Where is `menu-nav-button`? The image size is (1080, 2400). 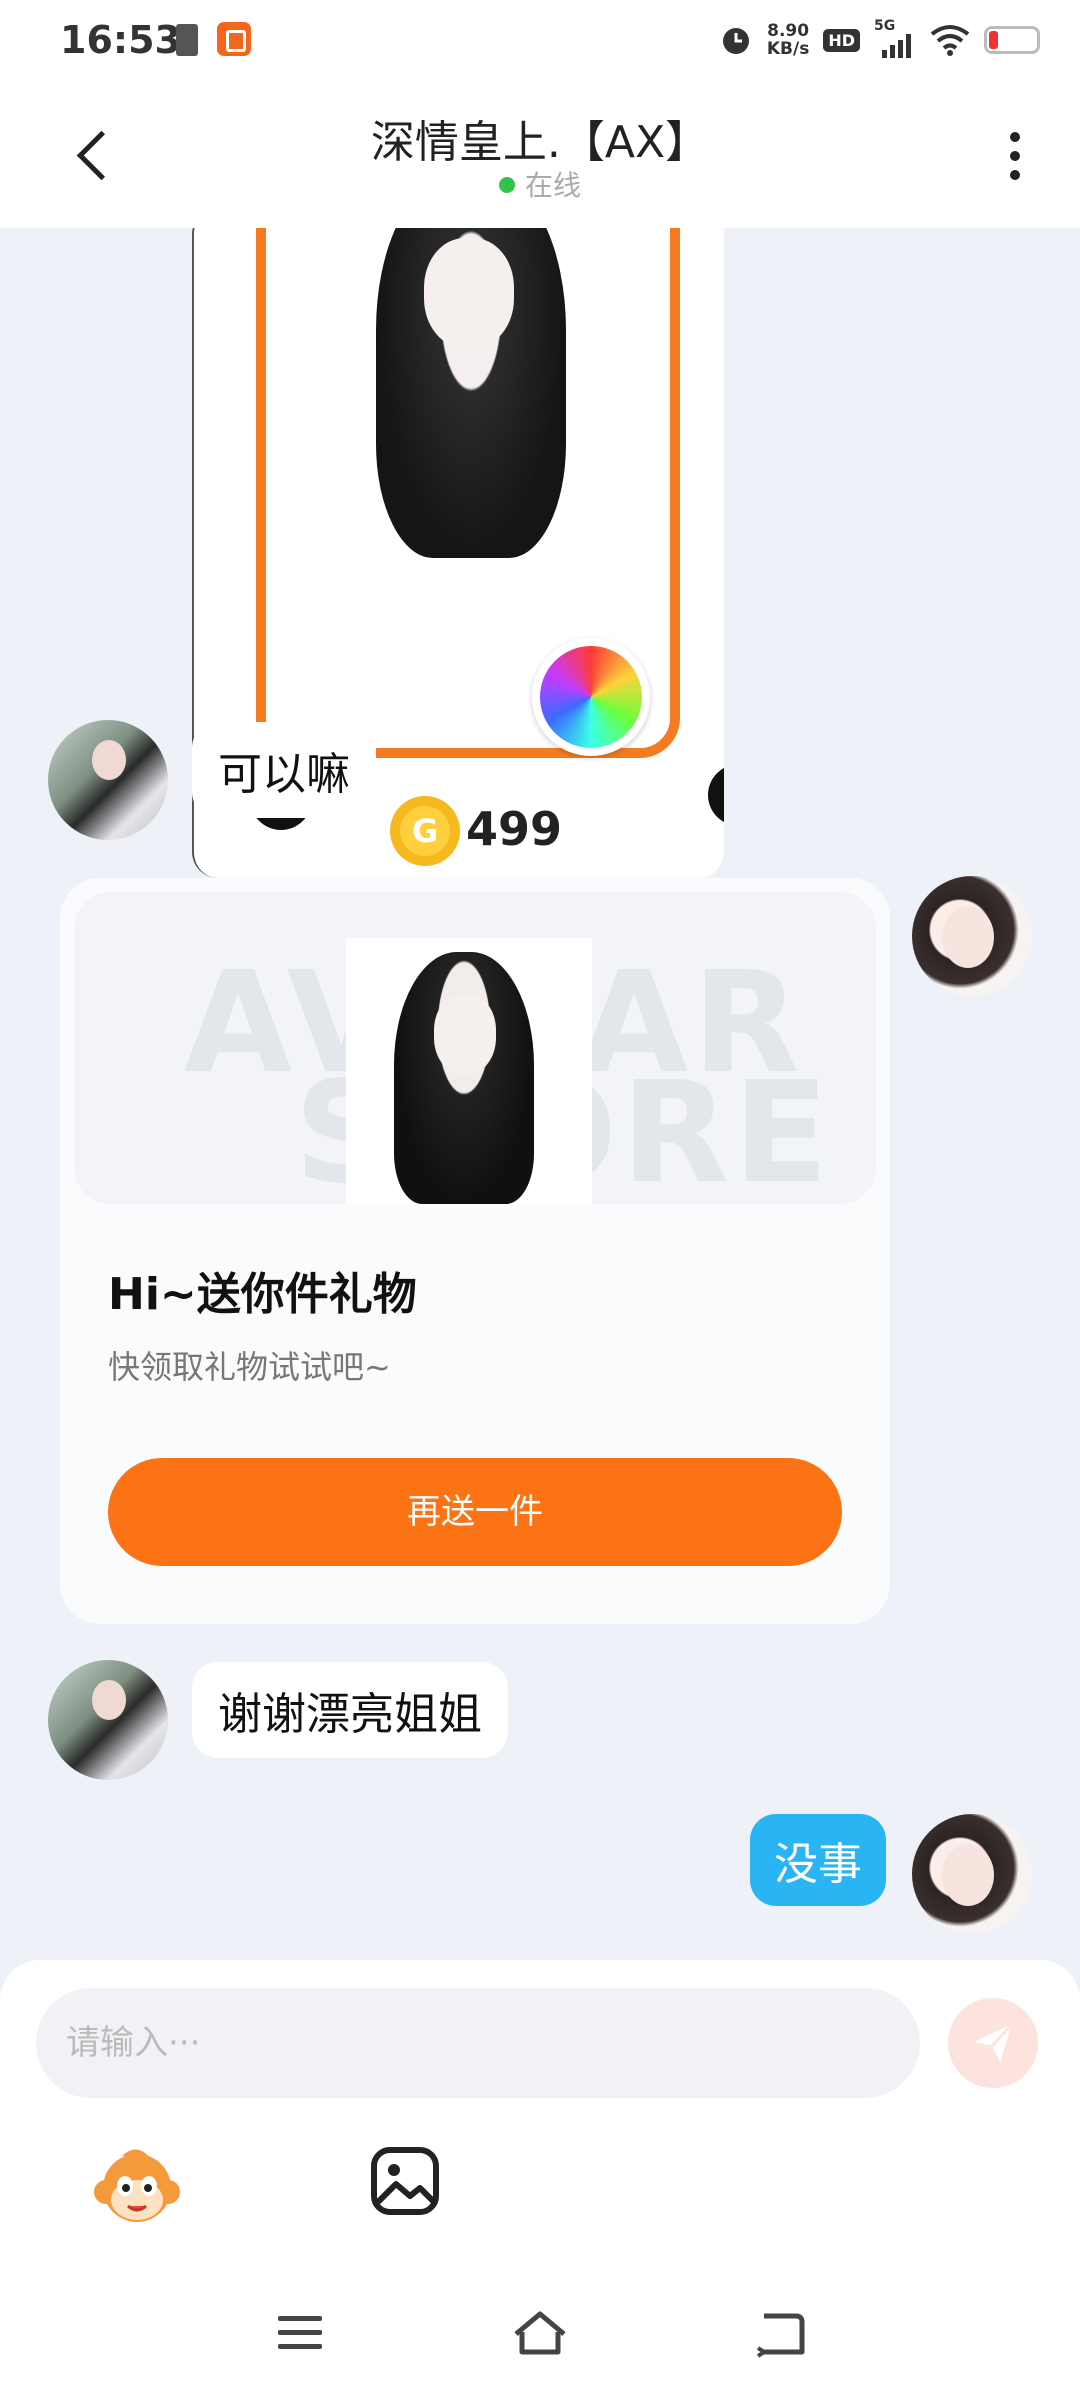 menu-nav-button is located at coordinates (300, 2333).